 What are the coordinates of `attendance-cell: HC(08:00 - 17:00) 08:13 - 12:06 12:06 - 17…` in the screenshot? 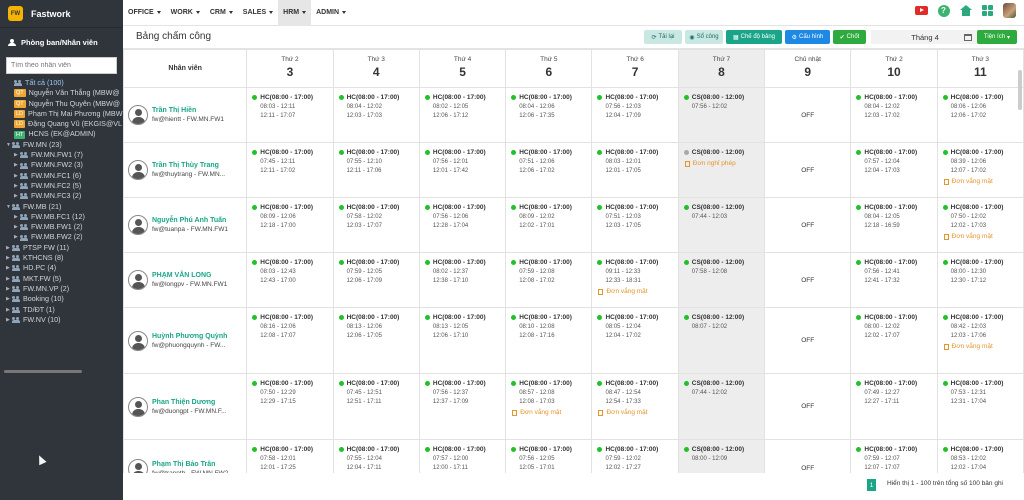 It's located at (376, 340).